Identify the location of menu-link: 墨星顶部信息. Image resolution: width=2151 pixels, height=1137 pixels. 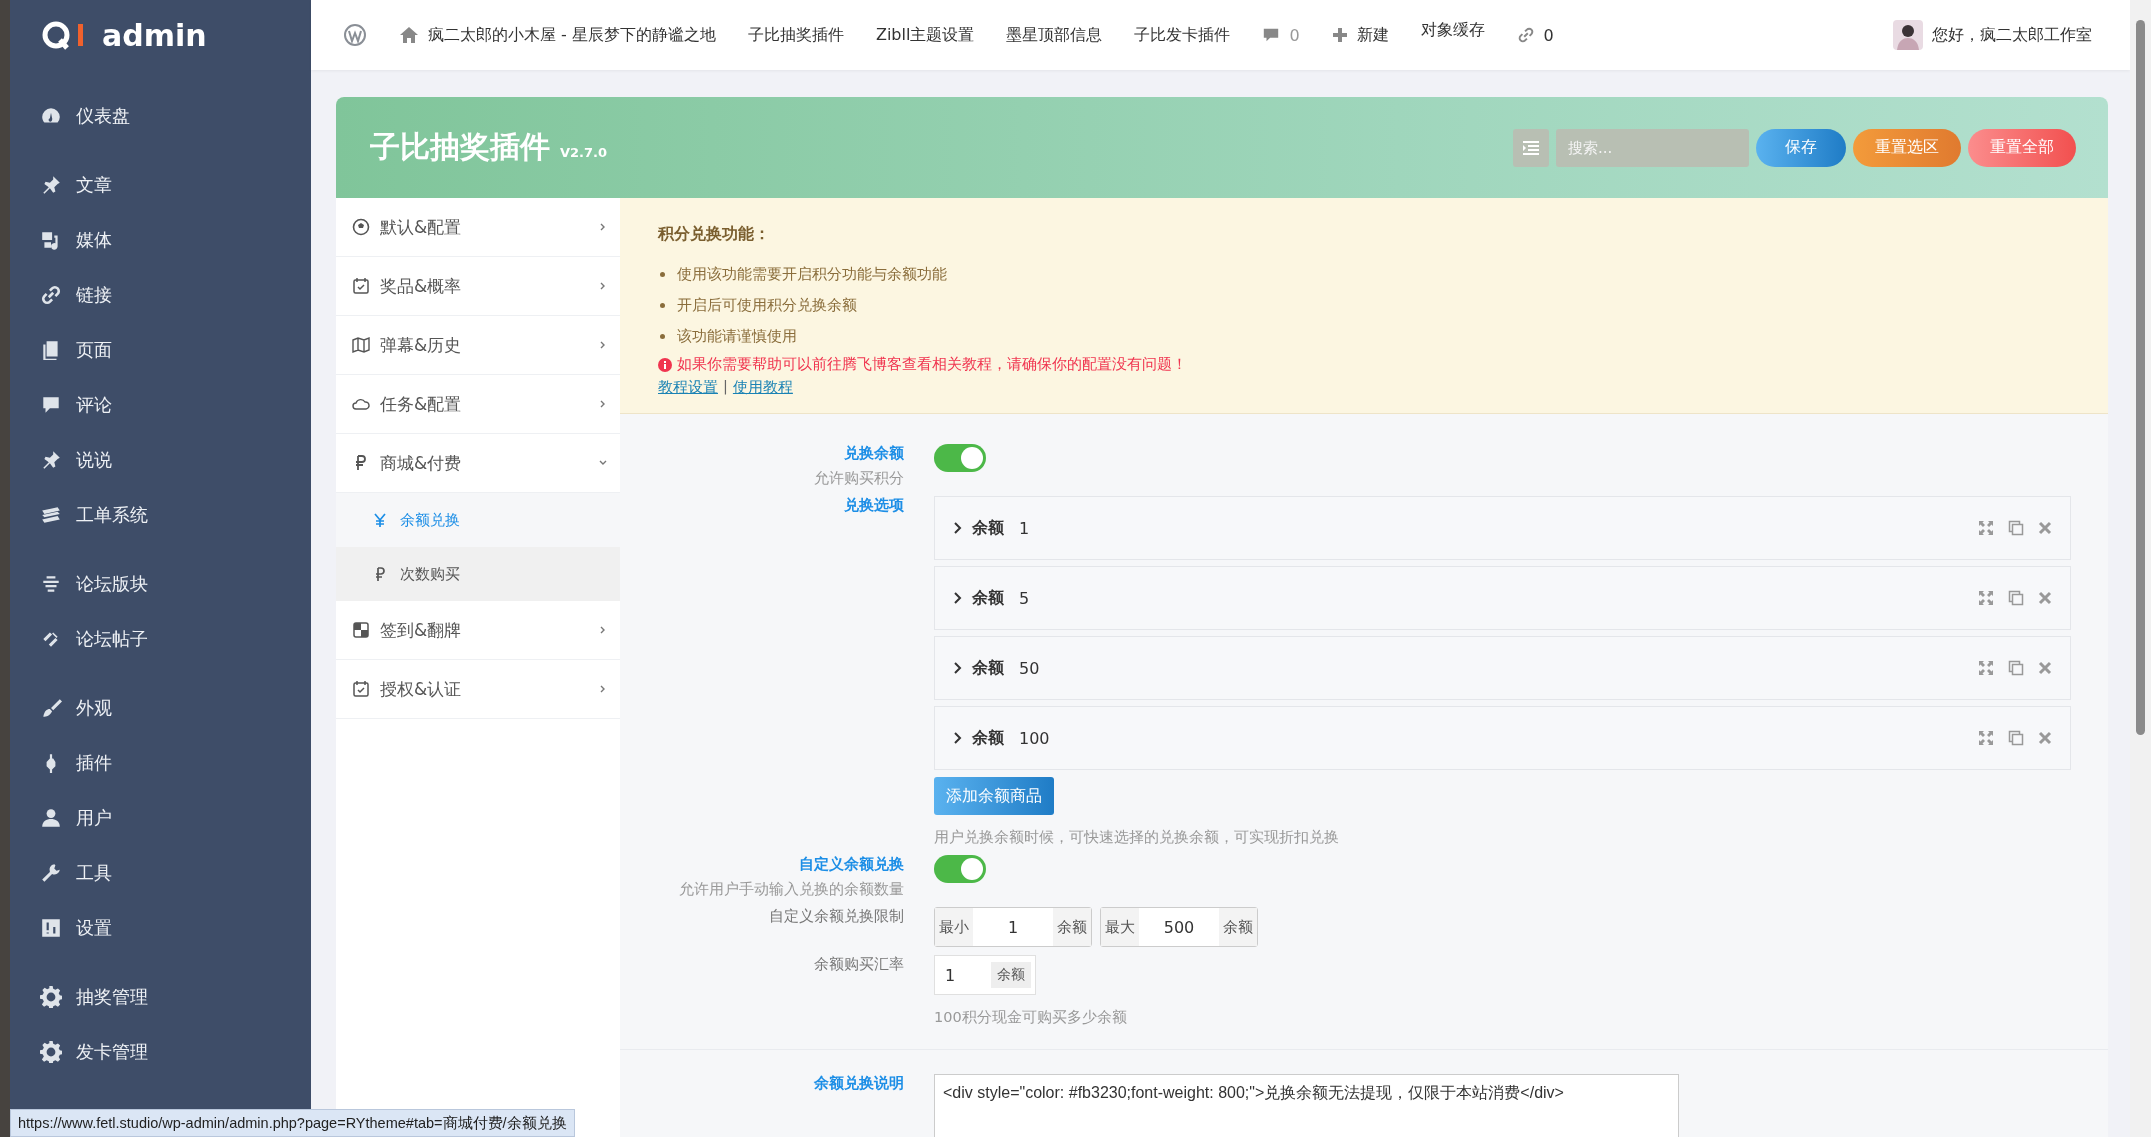
(1054, 35).